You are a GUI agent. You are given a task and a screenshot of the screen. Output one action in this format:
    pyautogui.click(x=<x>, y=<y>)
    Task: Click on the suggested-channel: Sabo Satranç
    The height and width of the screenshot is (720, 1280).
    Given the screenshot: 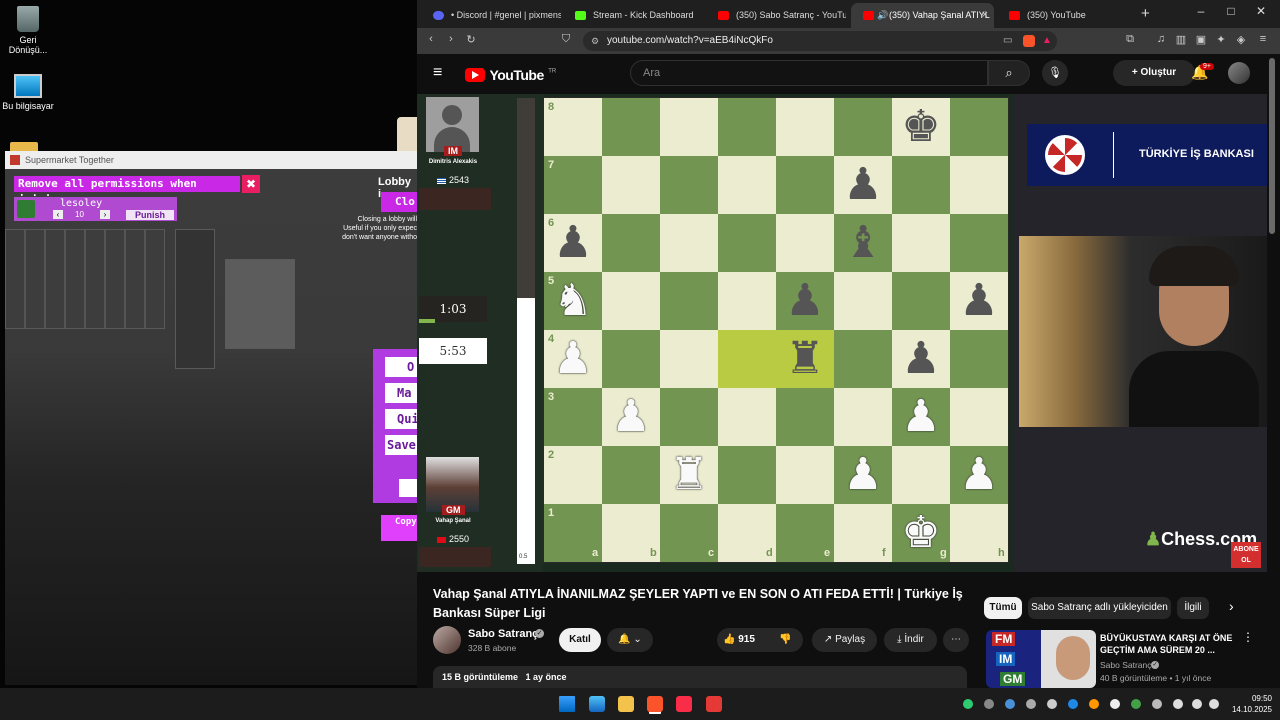 What is the action you would take?
    pyautogui.click(x=1126, y=665)
    